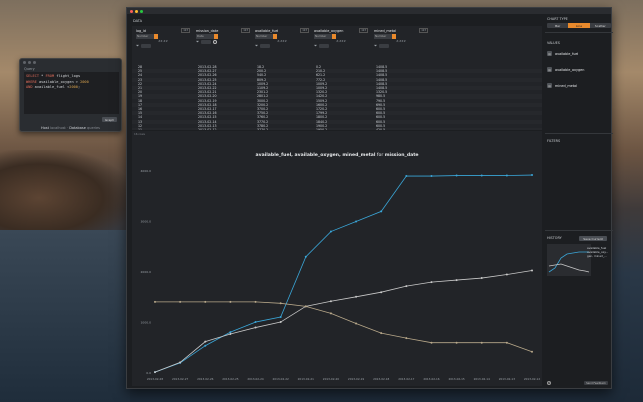 The image size is (643, 402). What do you see at coordinates (406, 379) in the screenshot?
I see `x-tick-label: 2013-02-17` at bounding box center [406, 379].